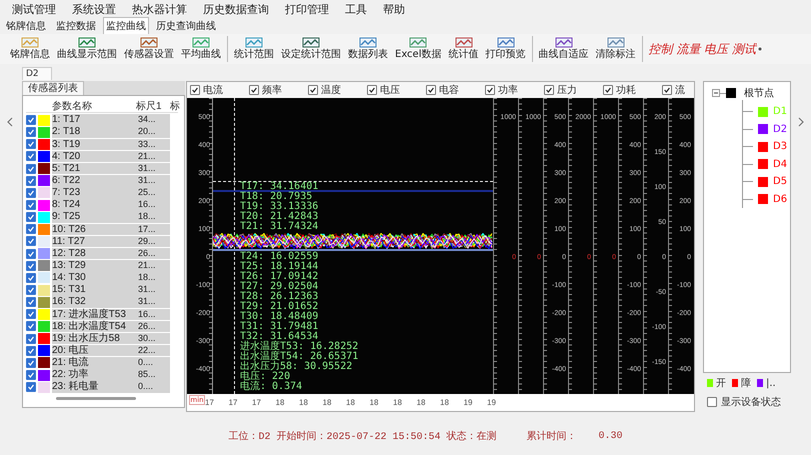  What do you see at coordinates (299, 347) in the screenshot?
I see `readout-line: 进水温度T53: 16.28252` at bounding box center [299, 347].